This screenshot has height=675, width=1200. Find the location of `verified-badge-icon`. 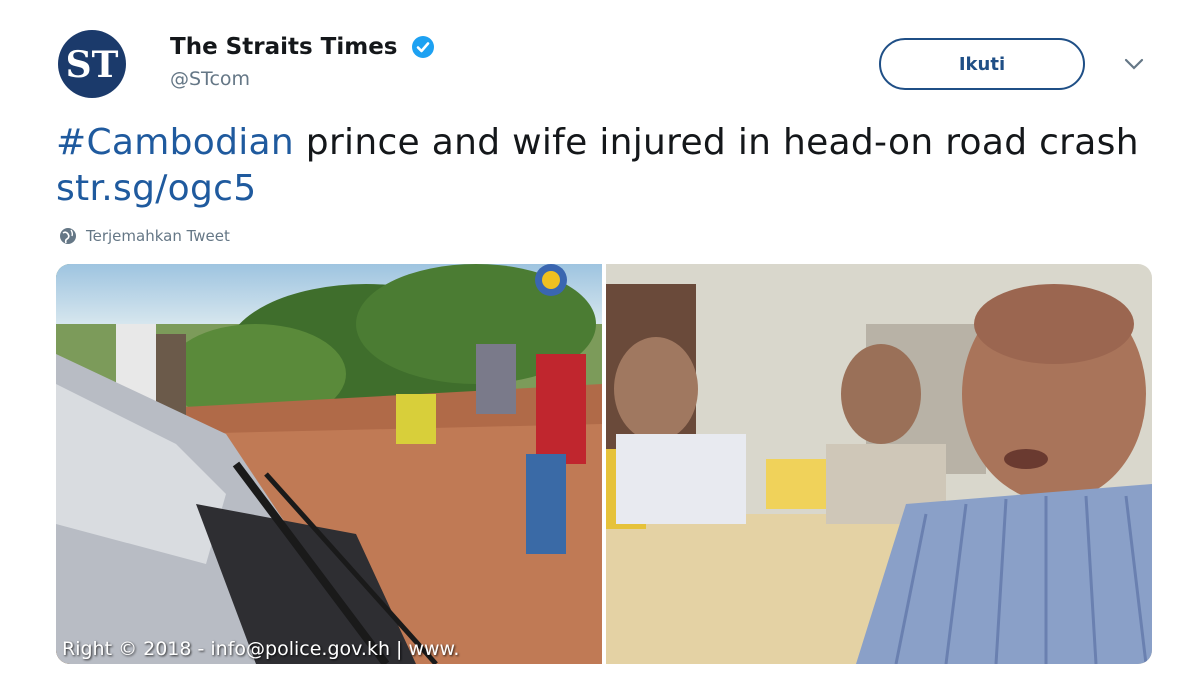

verified-badge-icon is located at coordinates (422, 47).